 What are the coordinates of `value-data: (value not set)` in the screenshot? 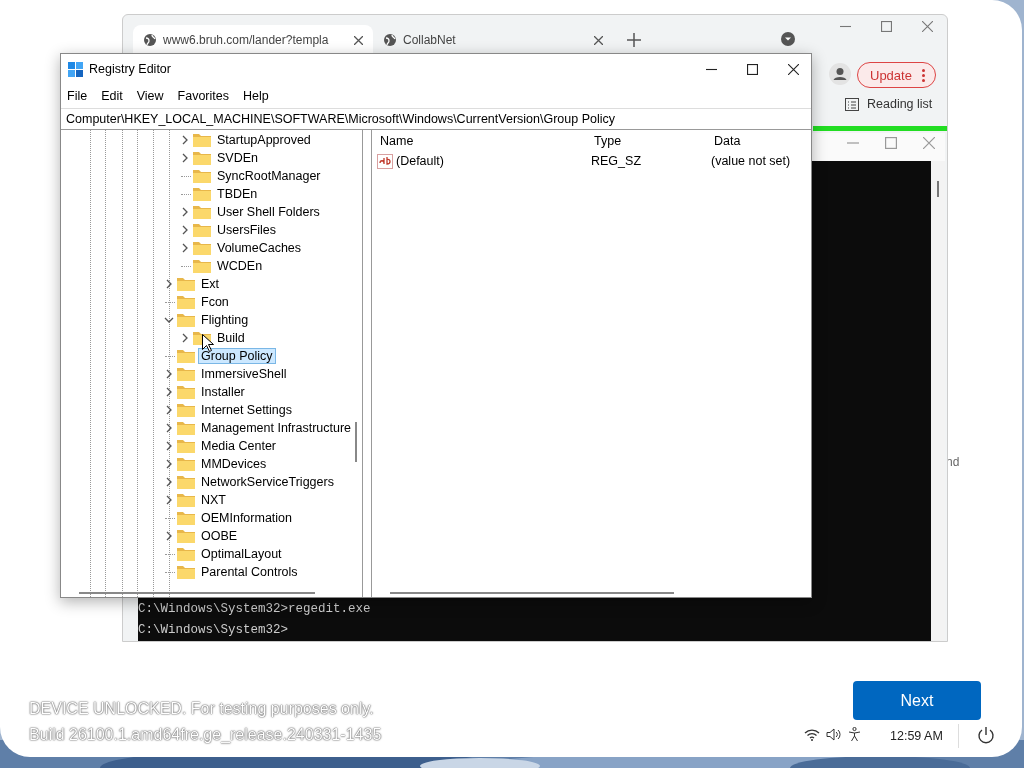 It's located at (751, 161).